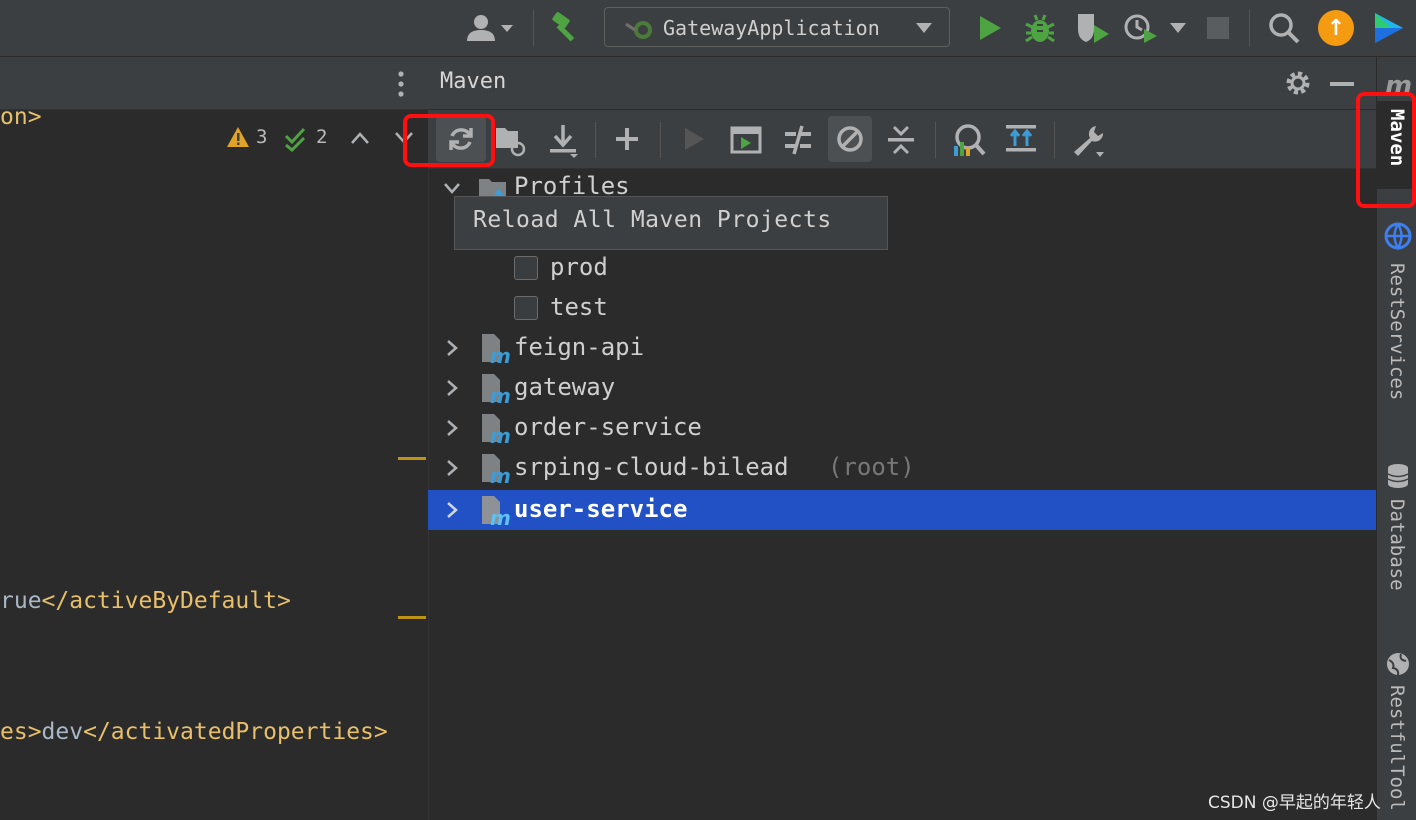 The image size is (1416, 820). What do you see at coordinates (579, 307) in the screenshot?
I see `profile-name: test` at bounding box center [579, 307].